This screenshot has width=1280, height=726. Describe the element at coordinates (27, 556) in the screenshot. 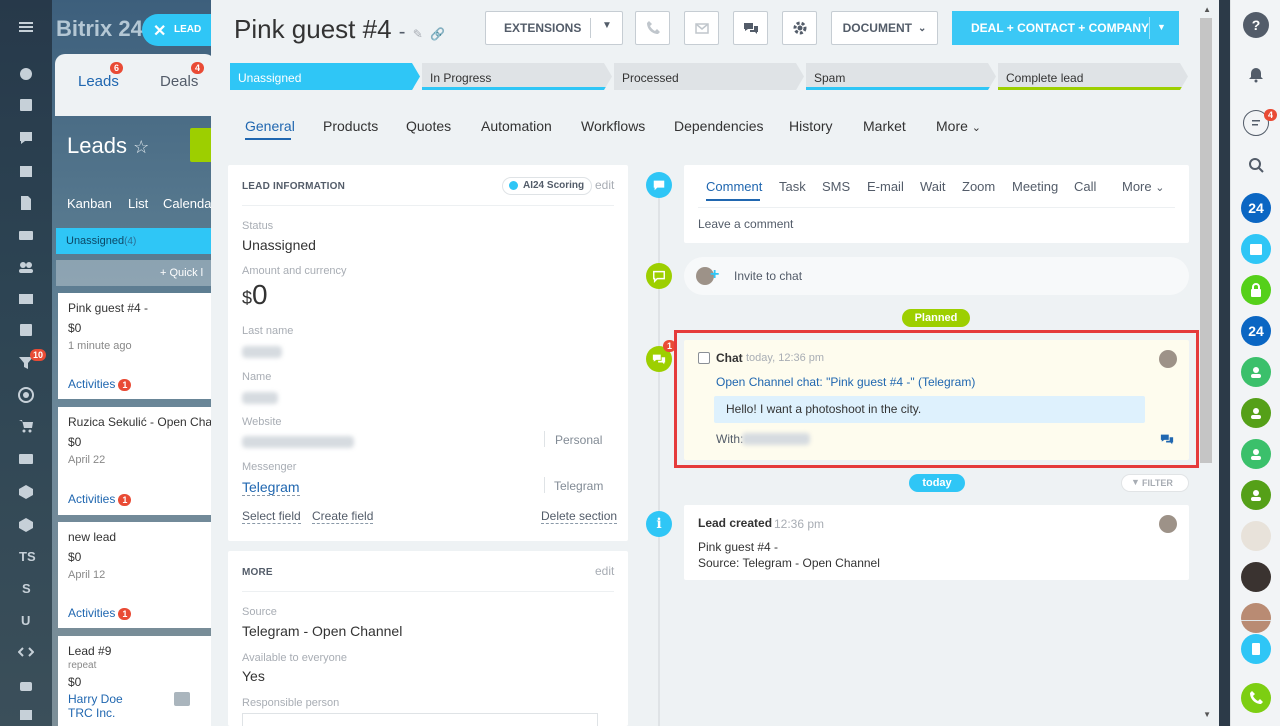

I see `nav-item-ts: TS` at that location.